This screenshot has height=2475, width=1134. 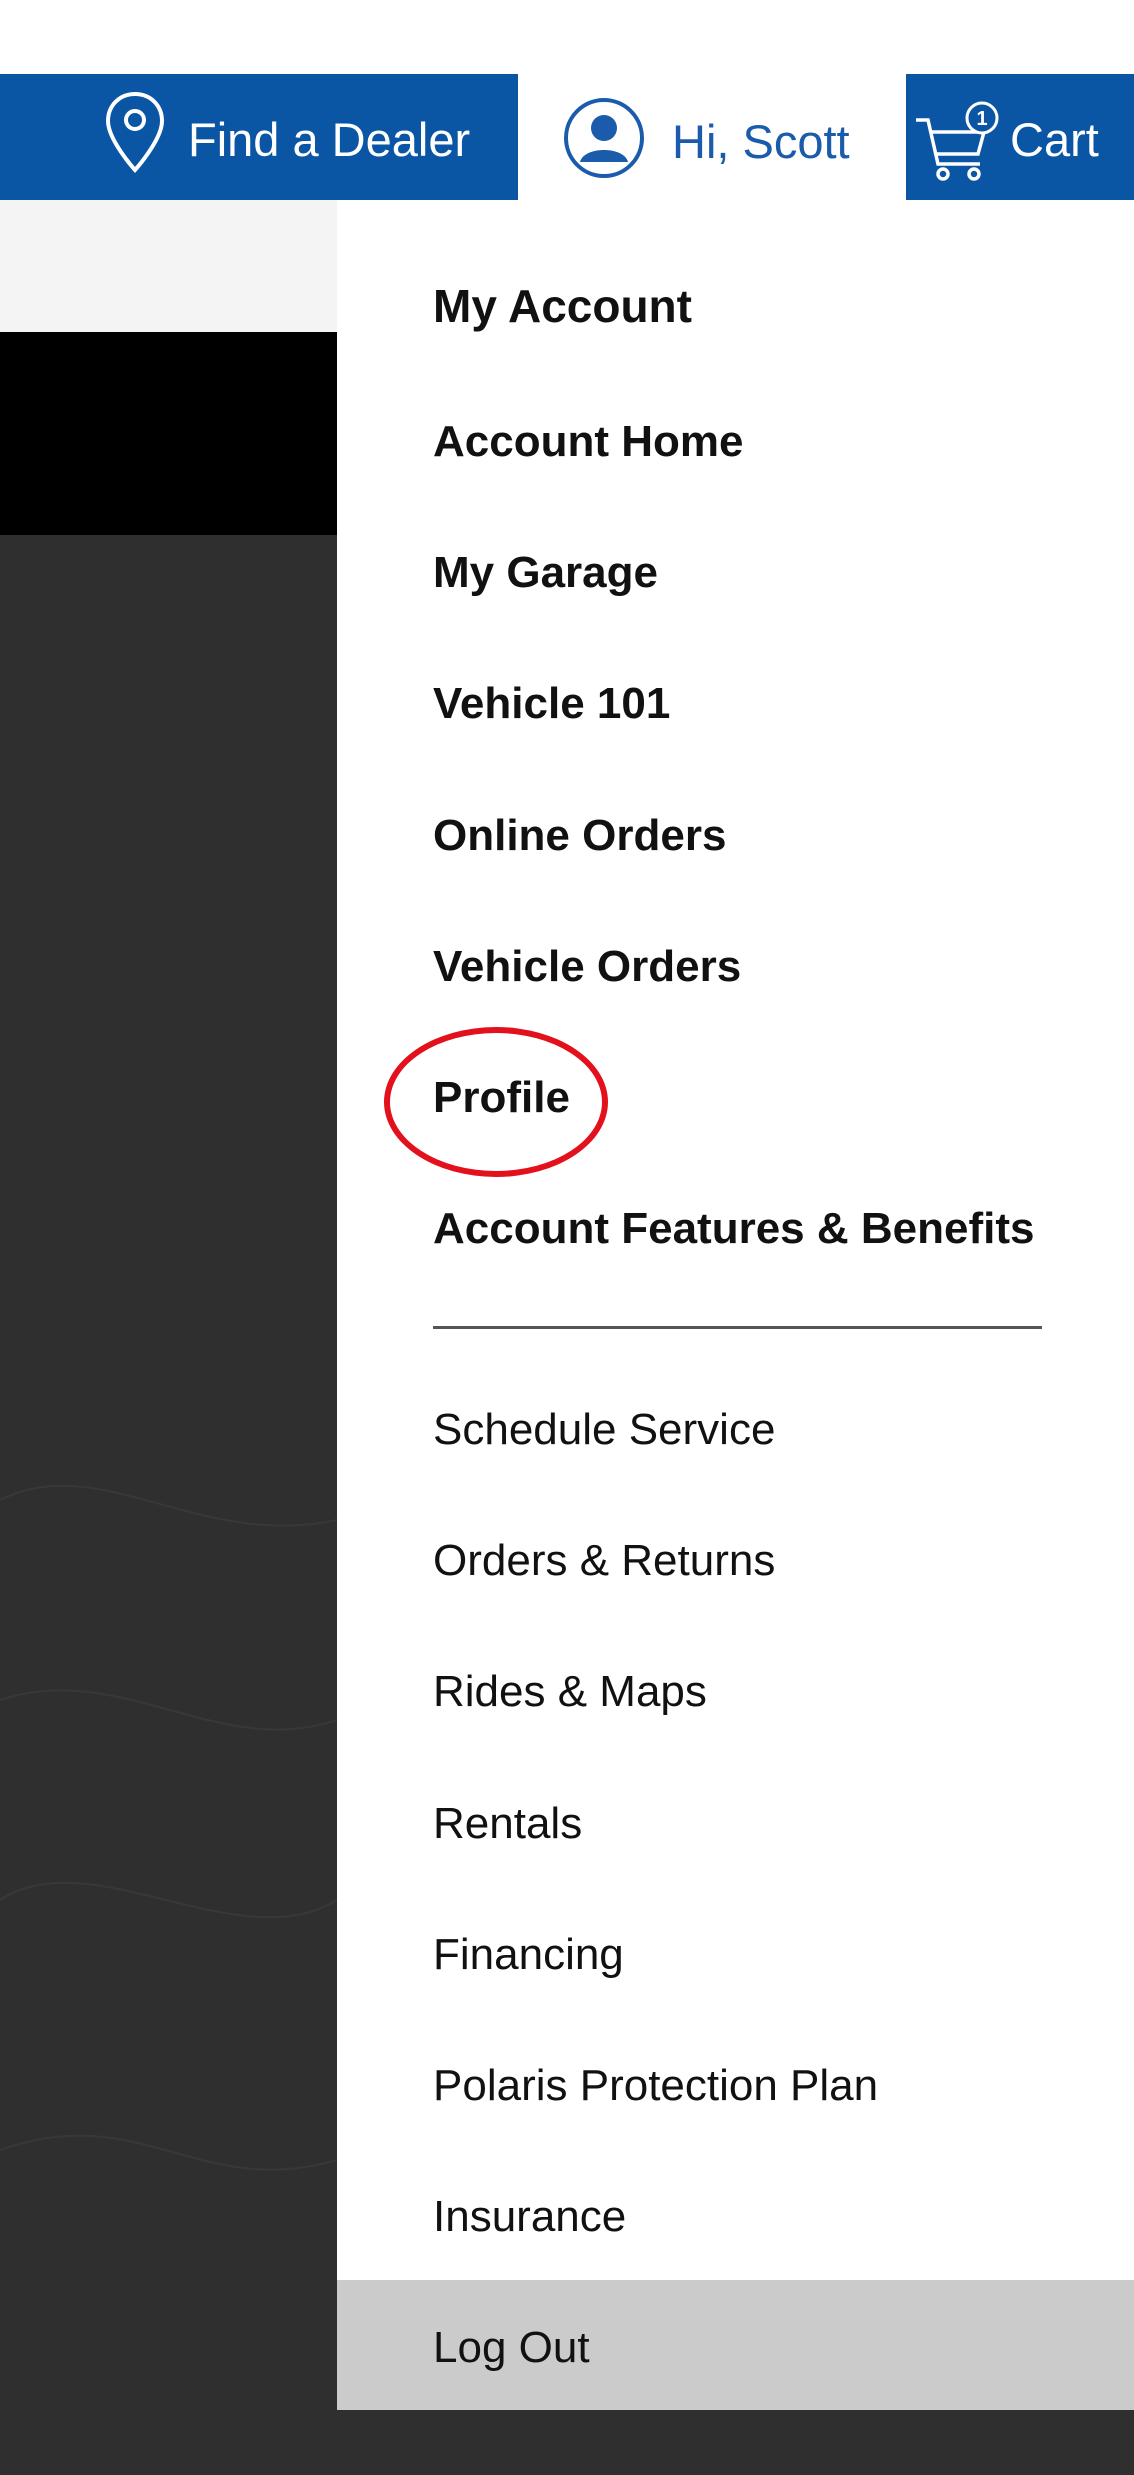 I want to click on page-background-bottom, so click(x=735, y=2442).